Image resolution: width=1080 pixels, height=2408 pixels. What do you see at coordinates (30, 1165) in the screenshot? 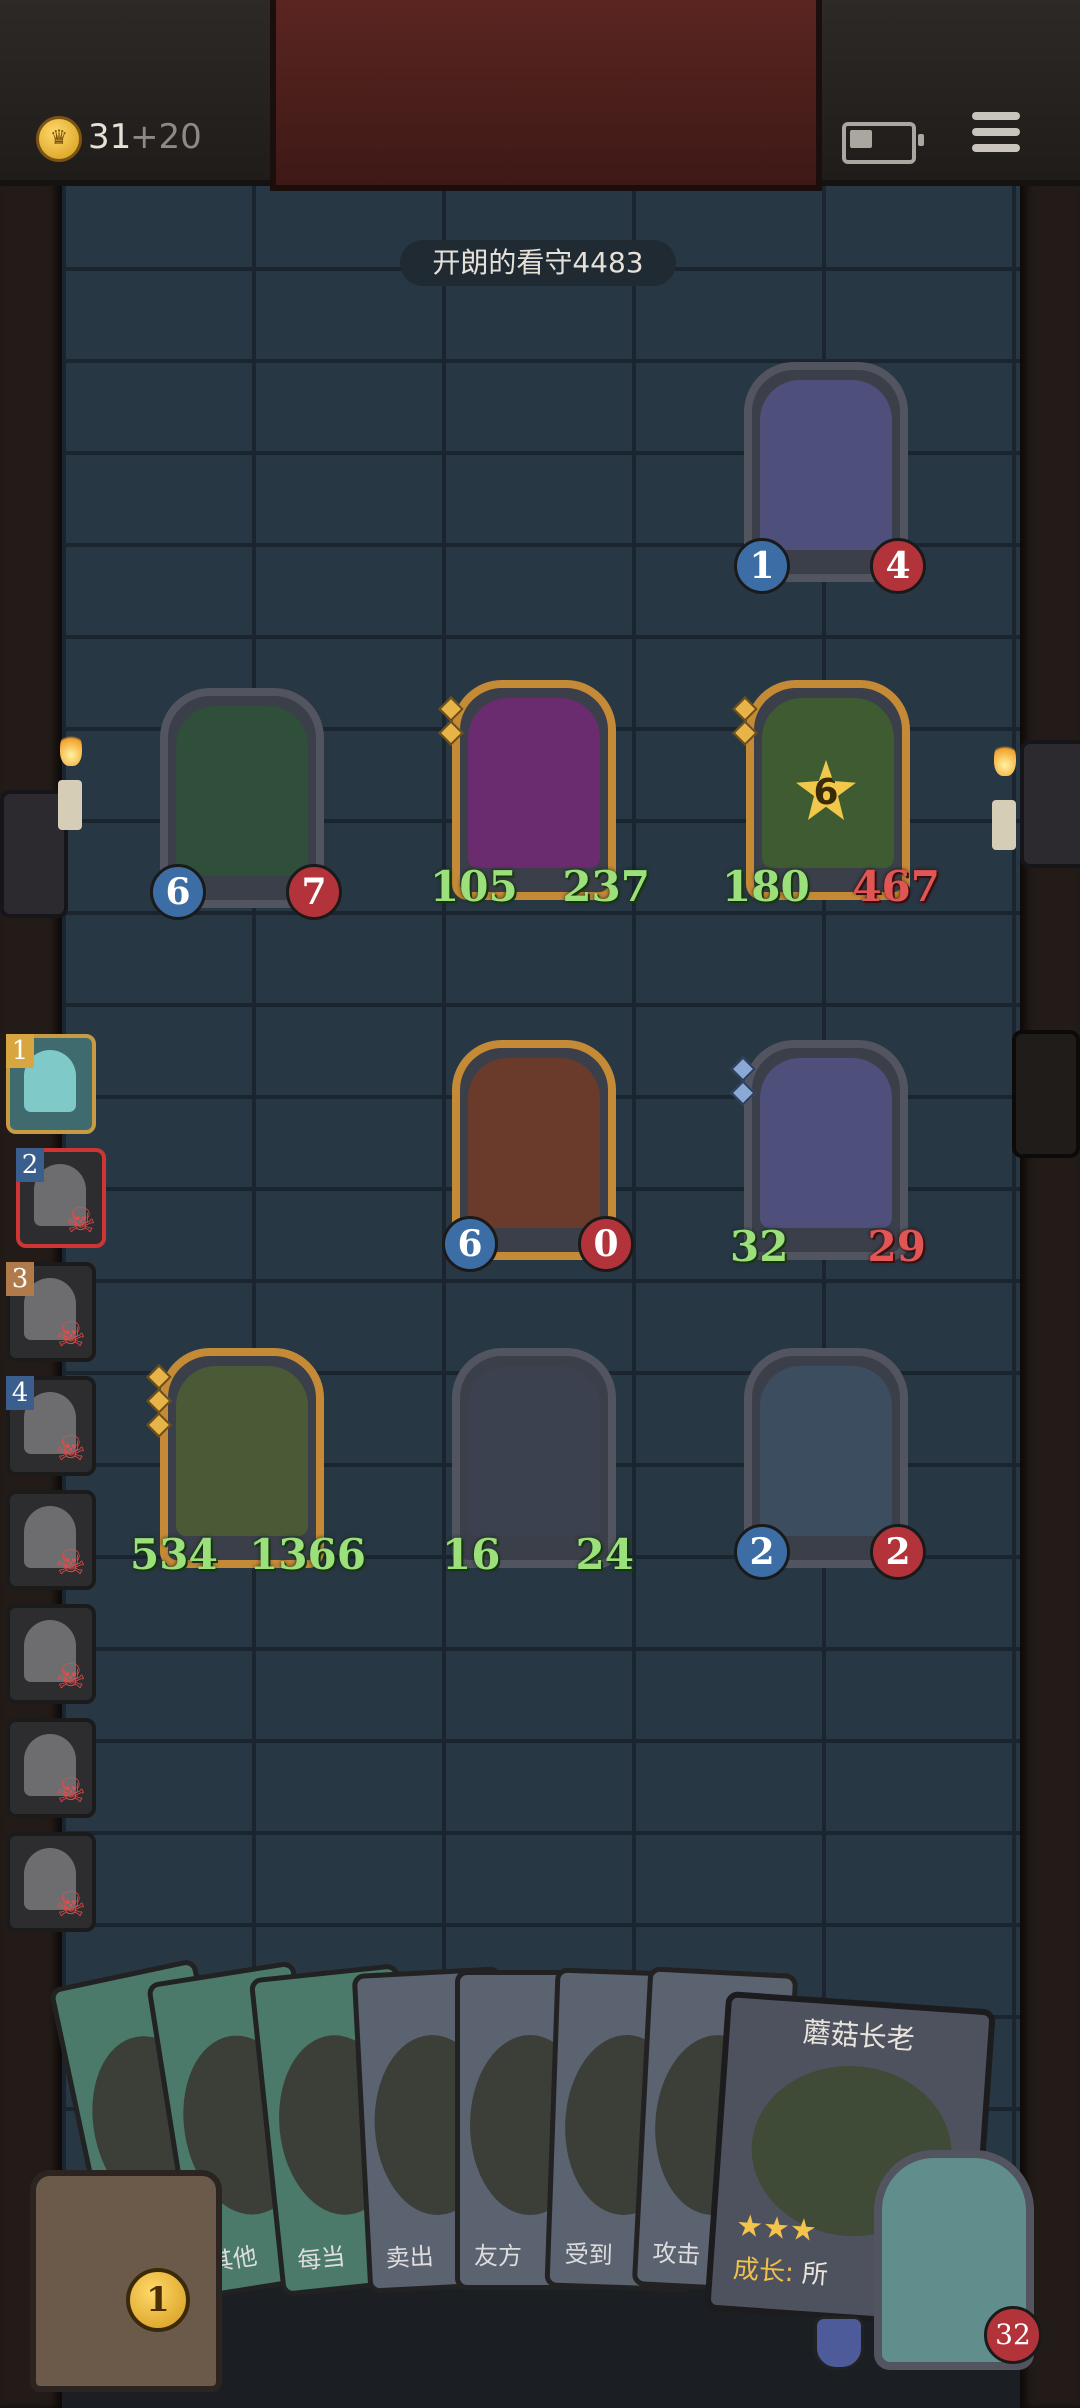
I see `rank-number: 2` at bounding box center [30, 1165].